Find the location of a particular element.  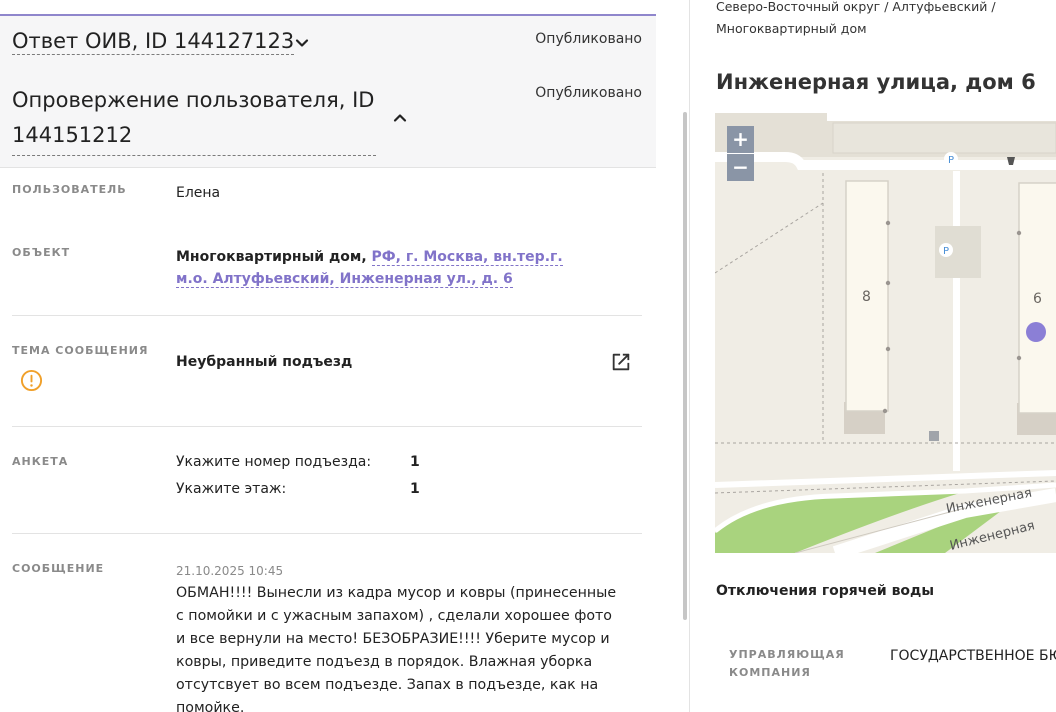

oiv-response-title-text: Ответ ОИВ, ID 144127123 is located at coordinates (153, 42).